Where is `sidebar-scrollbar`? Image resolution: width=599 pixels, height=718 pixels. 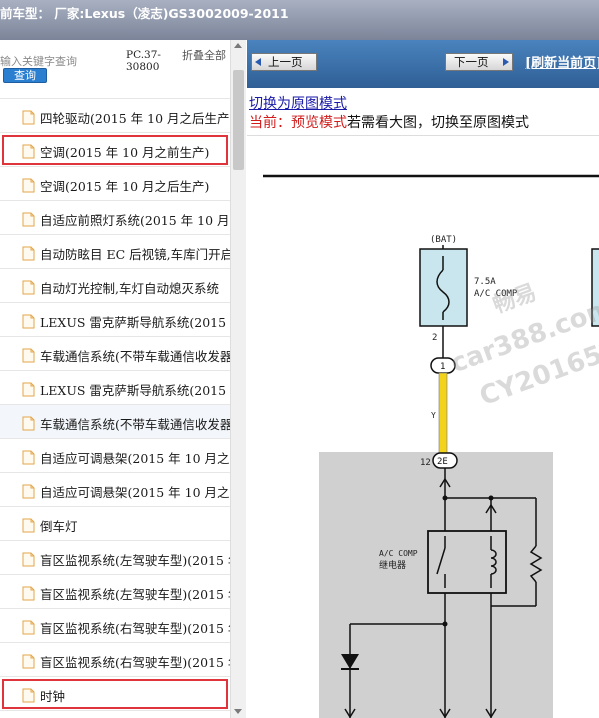
sidebar-scrollbar is located at coordinates (238, 379).